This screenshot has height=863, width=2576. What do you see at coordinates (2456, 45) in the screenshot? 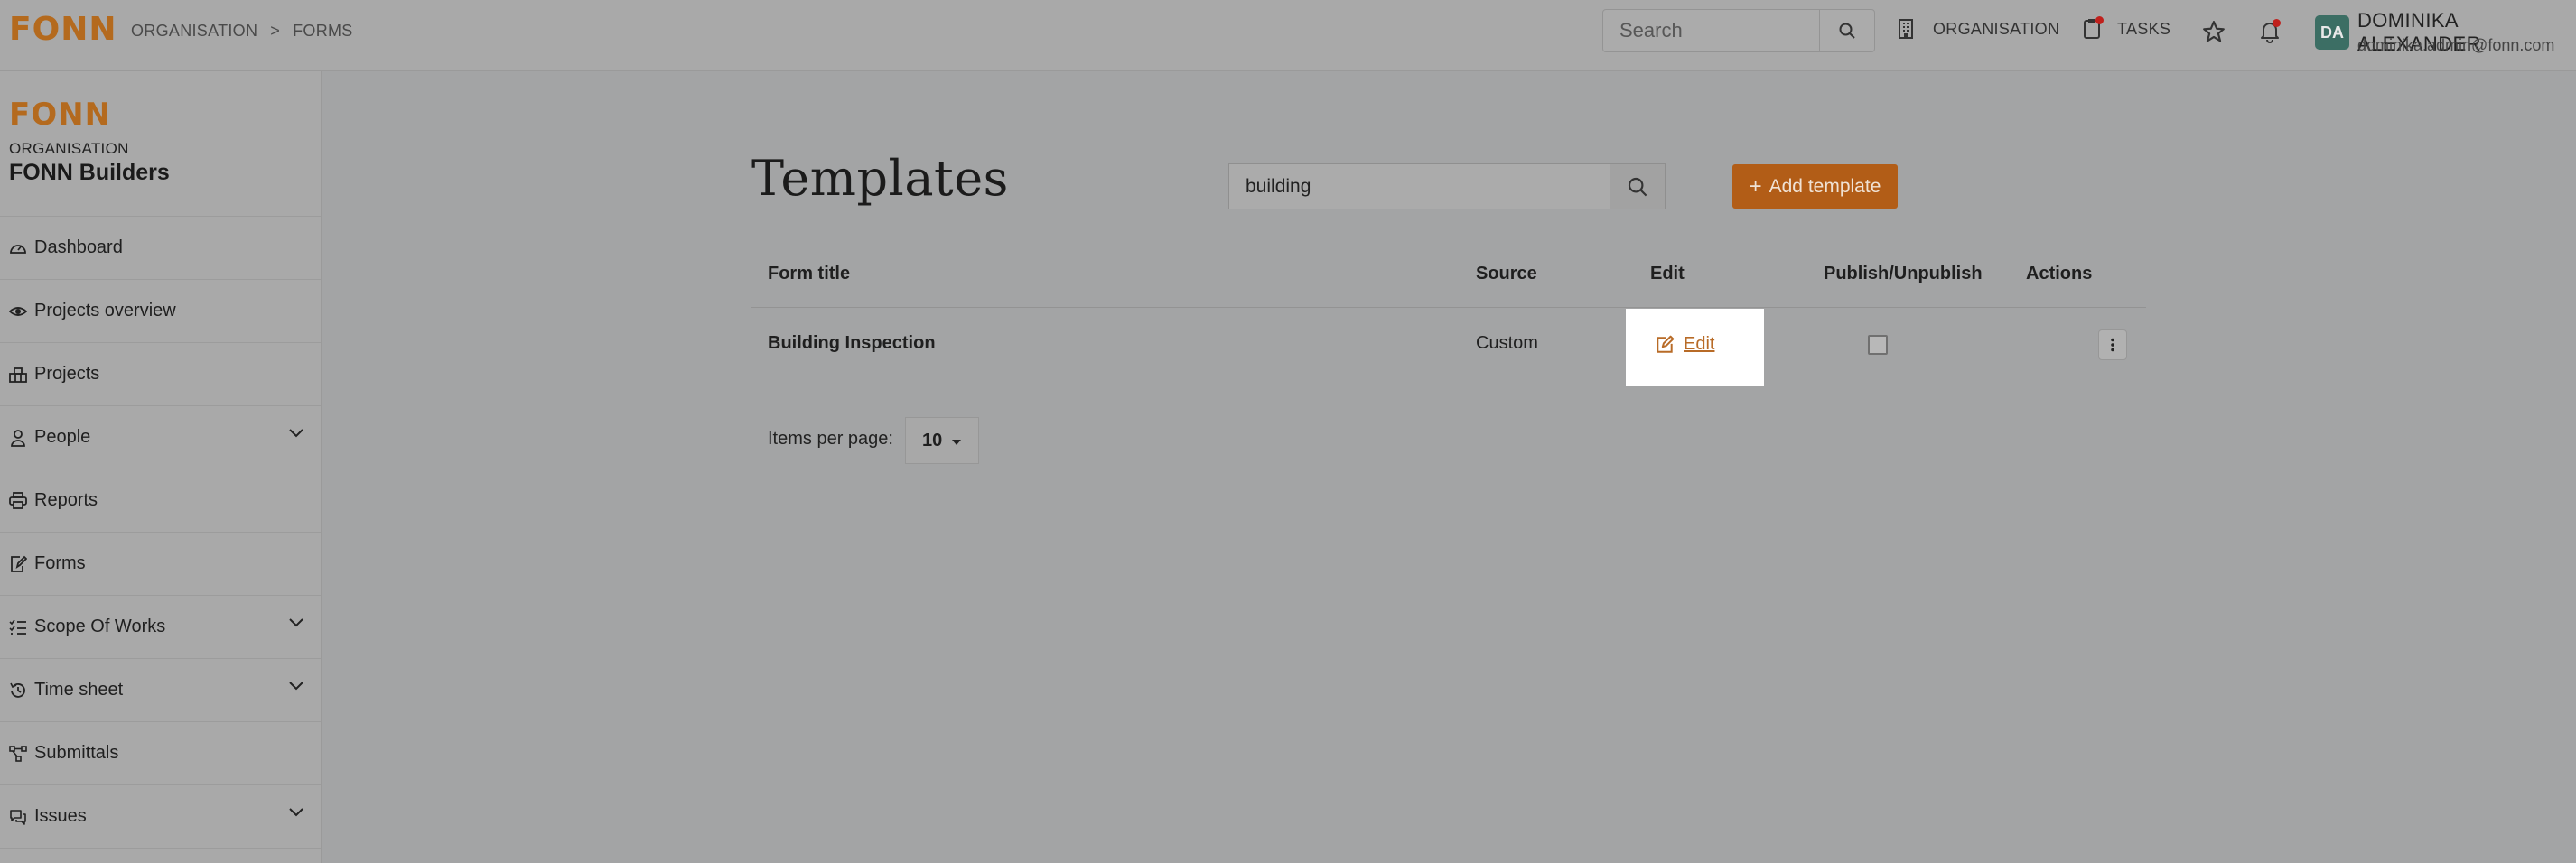
I see `user-email: dominika.admin@fonn.com` at bounding box center [2456, 45].